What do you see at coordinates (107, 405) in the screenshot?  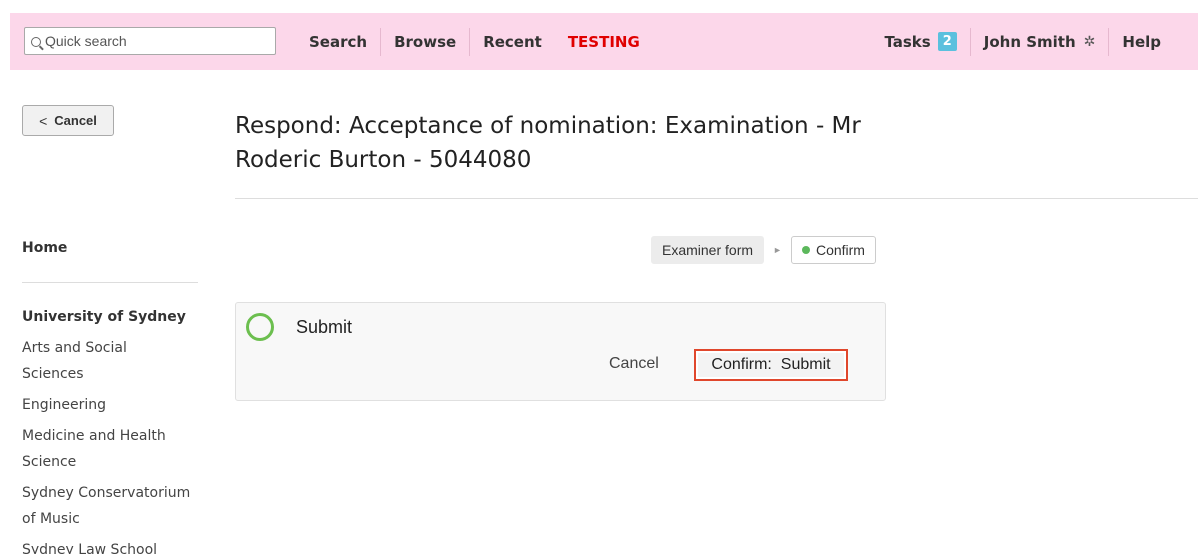 I see `sidebar-item-engineering: Engineering` at bounding box center [107, 405].